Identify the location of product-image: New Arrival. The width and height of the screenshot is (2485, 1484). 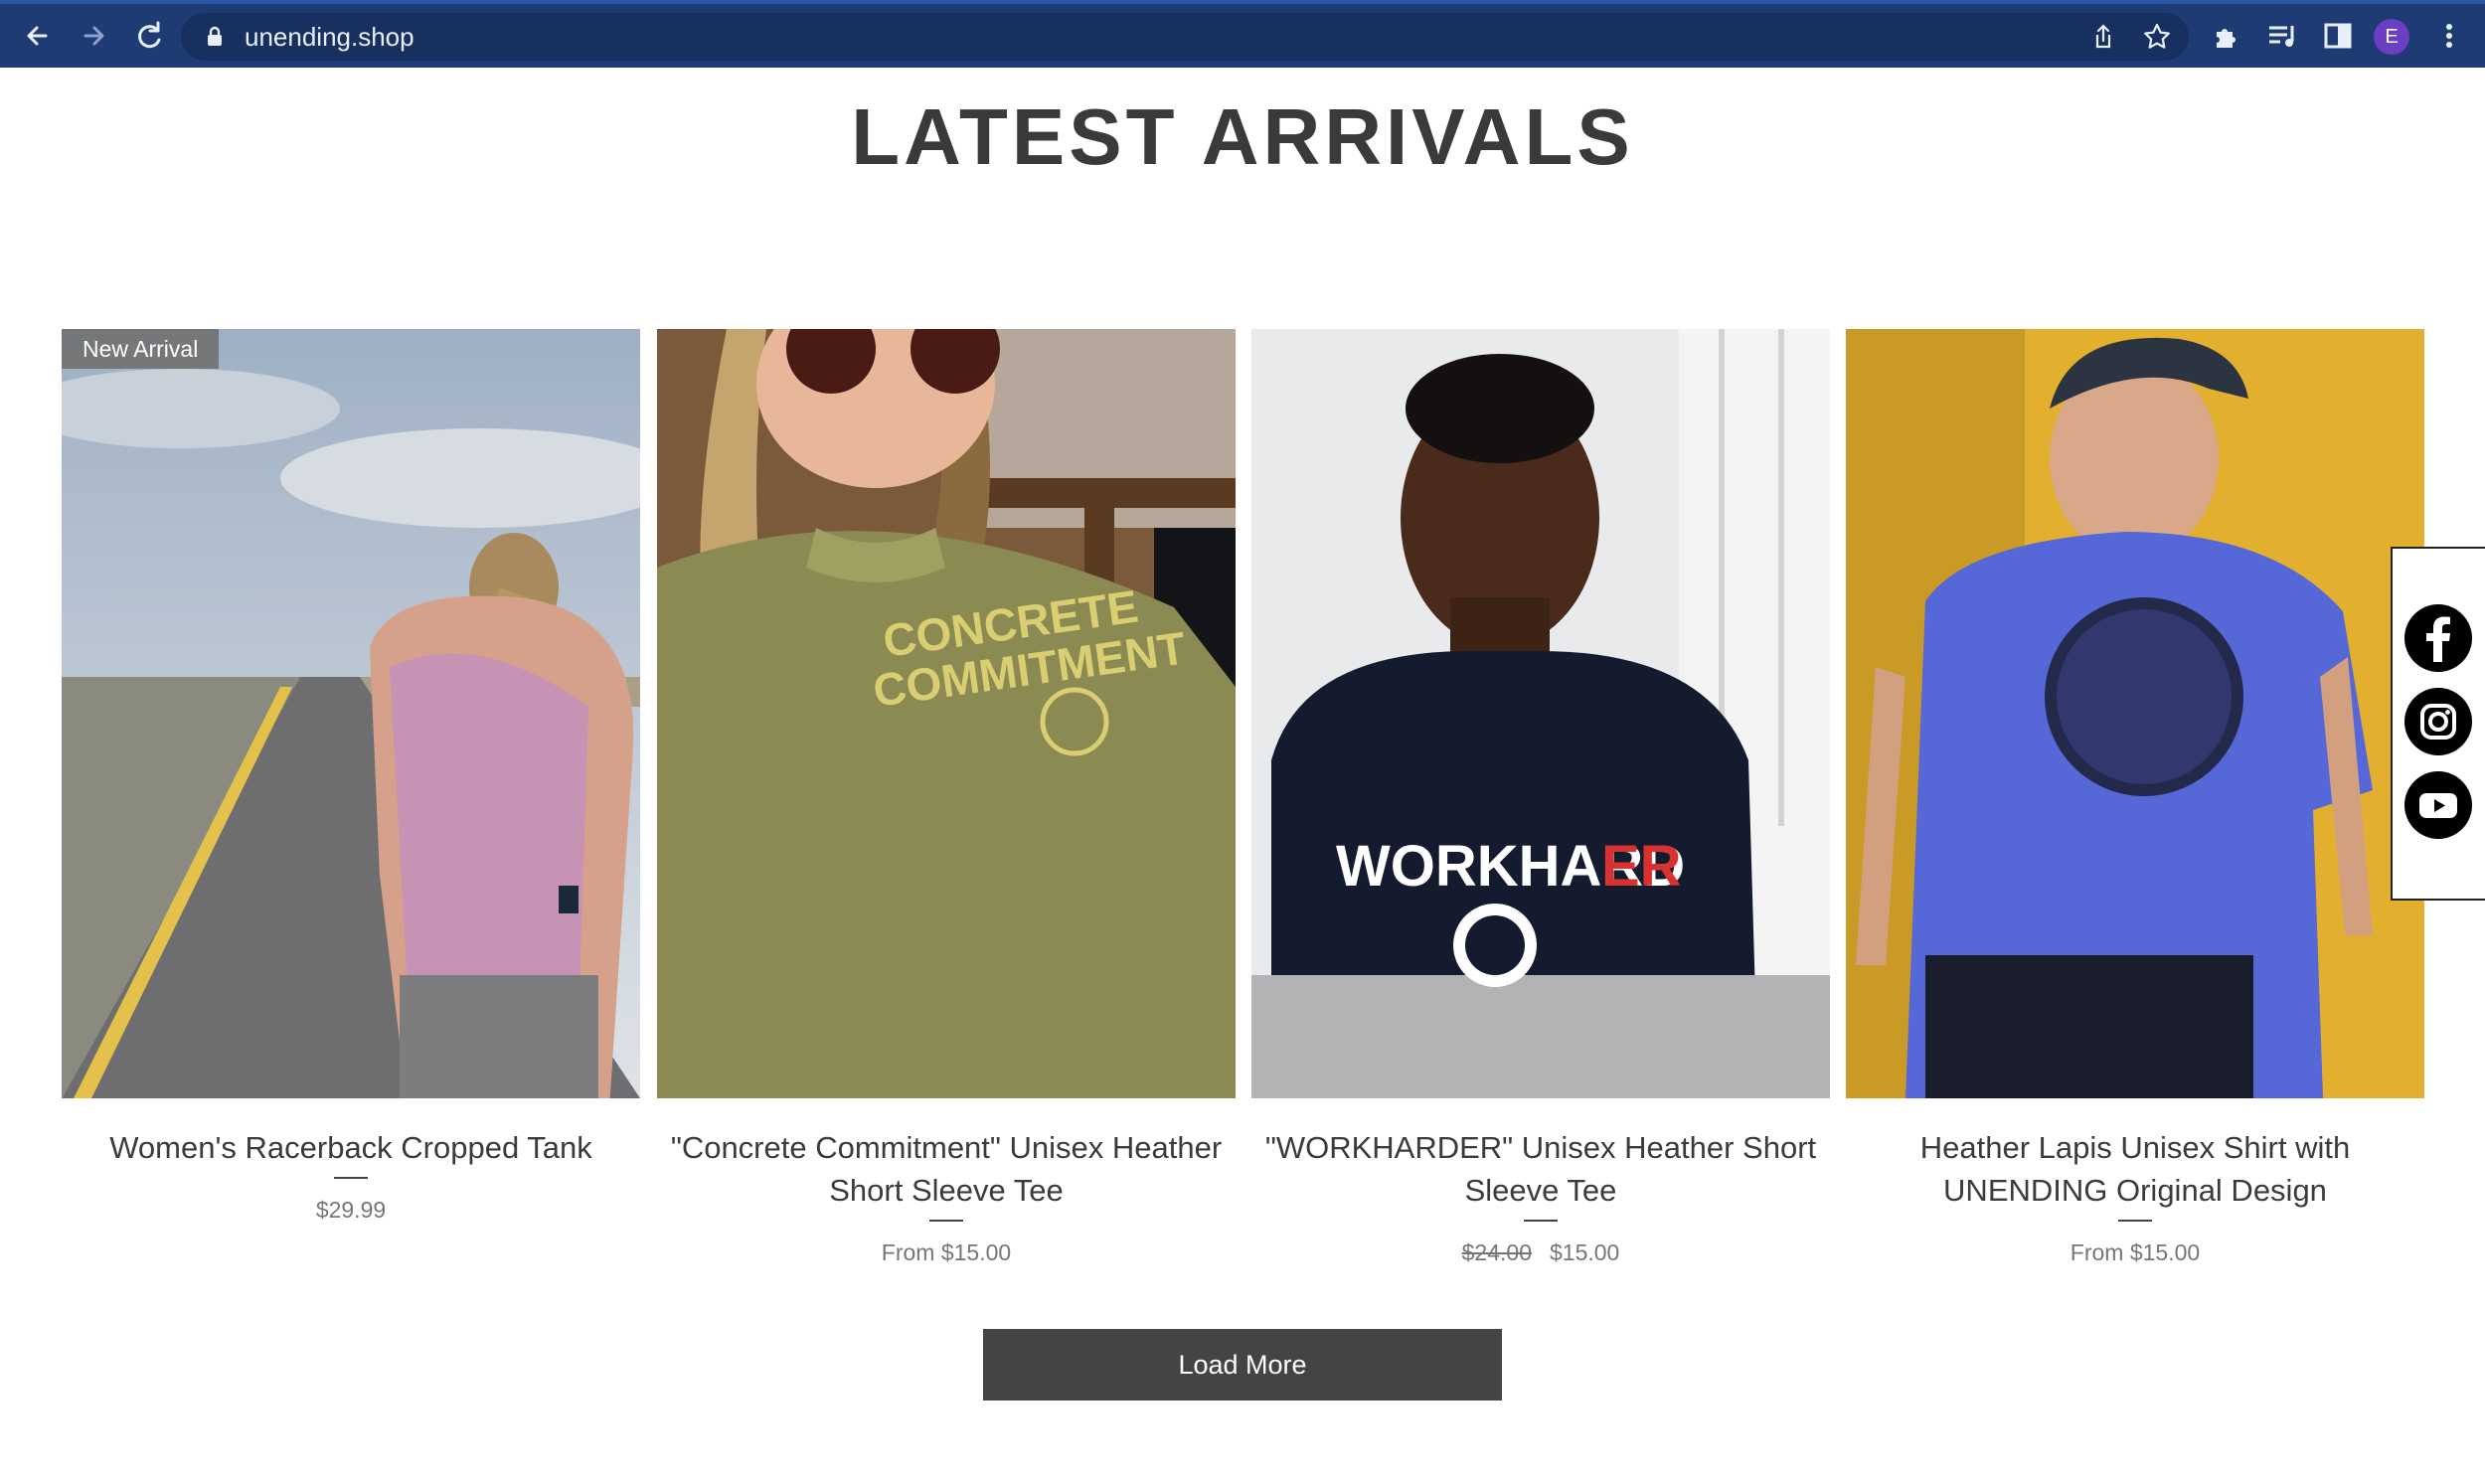
(351, 713).